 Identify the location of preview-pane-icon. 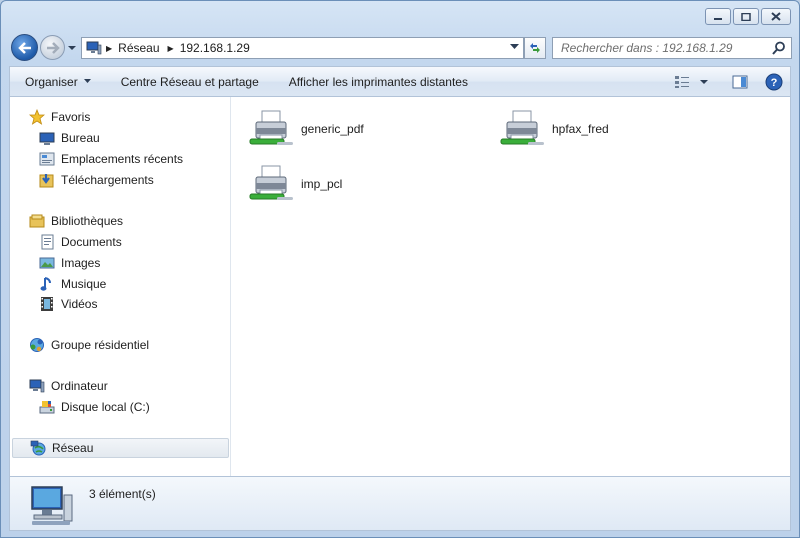
(740, 82).